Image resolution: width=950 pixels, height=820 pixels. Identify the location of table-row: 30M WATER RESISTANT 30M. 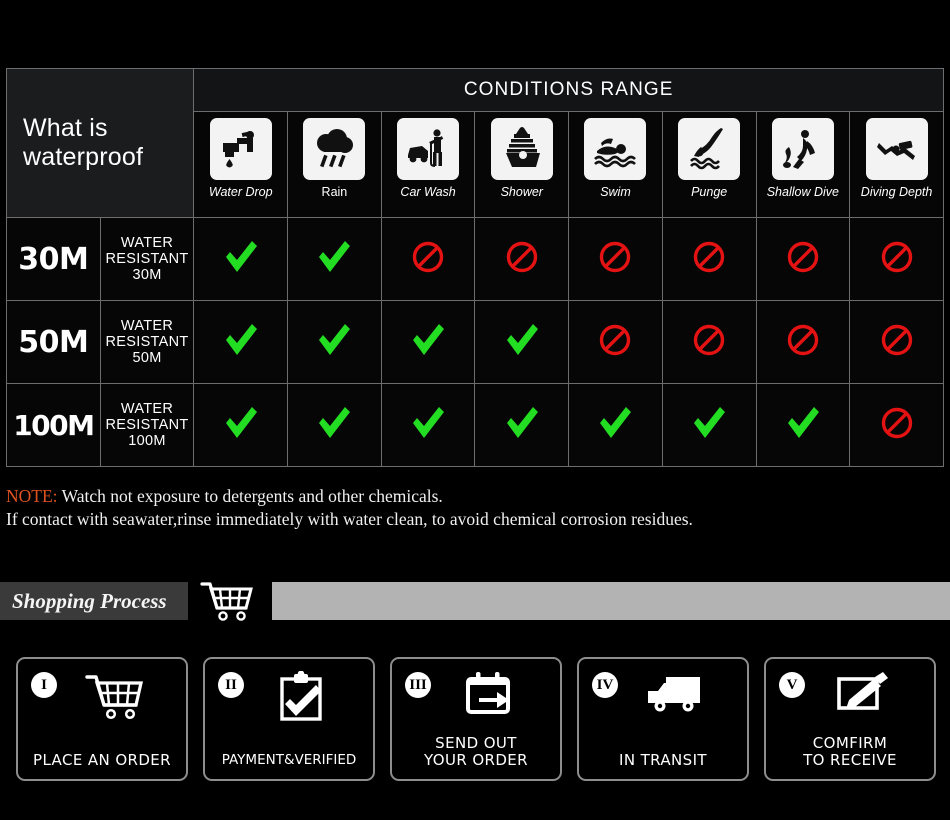
(475, 259).